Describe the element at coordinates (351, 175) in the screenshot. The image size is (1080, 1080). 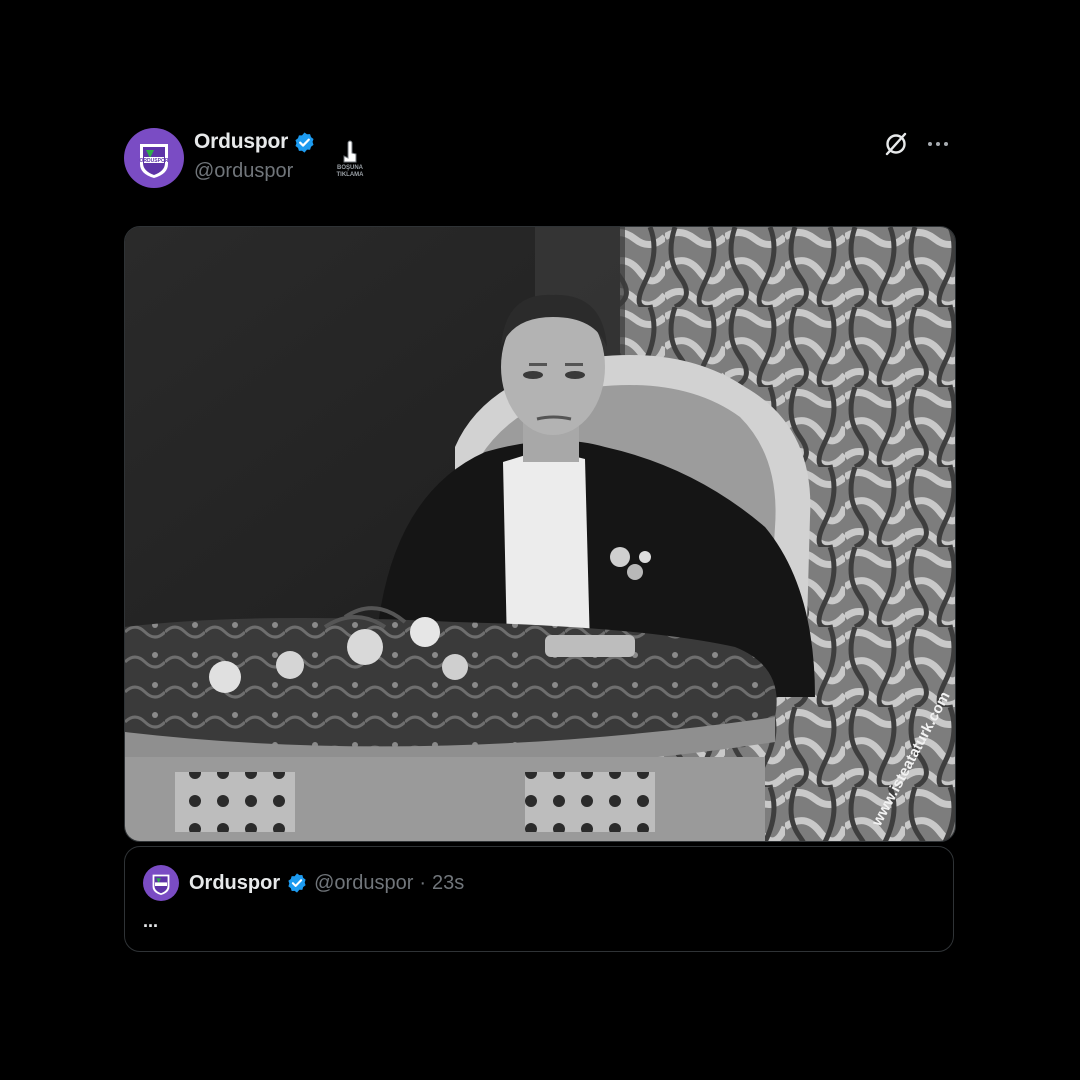
I see `sticker-word-2: TIKLAMA` at that location.